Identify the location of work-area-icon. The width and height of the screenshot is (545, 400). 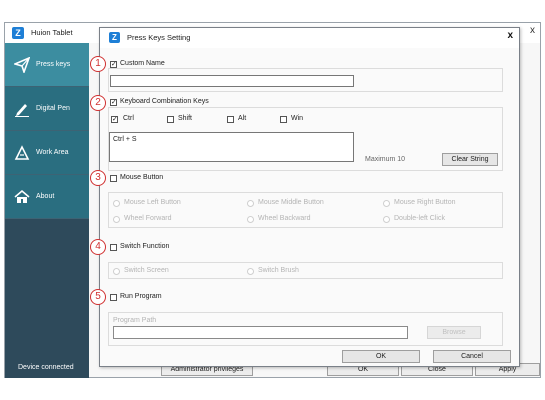
(22, 152).